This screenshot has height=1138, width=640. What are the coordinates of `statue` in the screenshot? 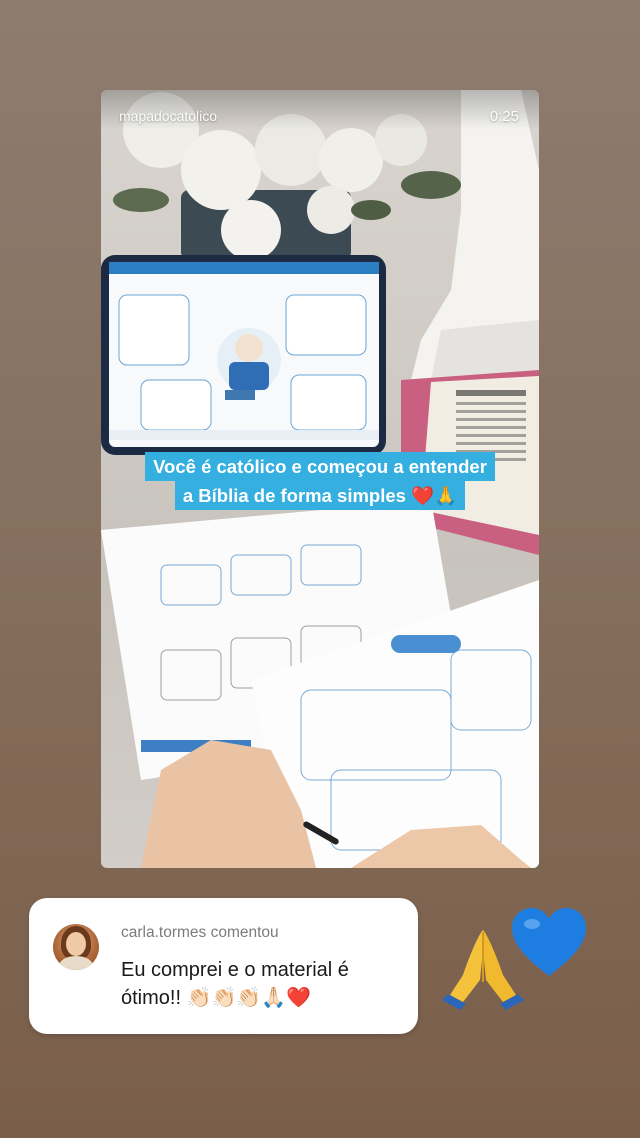 It's located at (475, 240).